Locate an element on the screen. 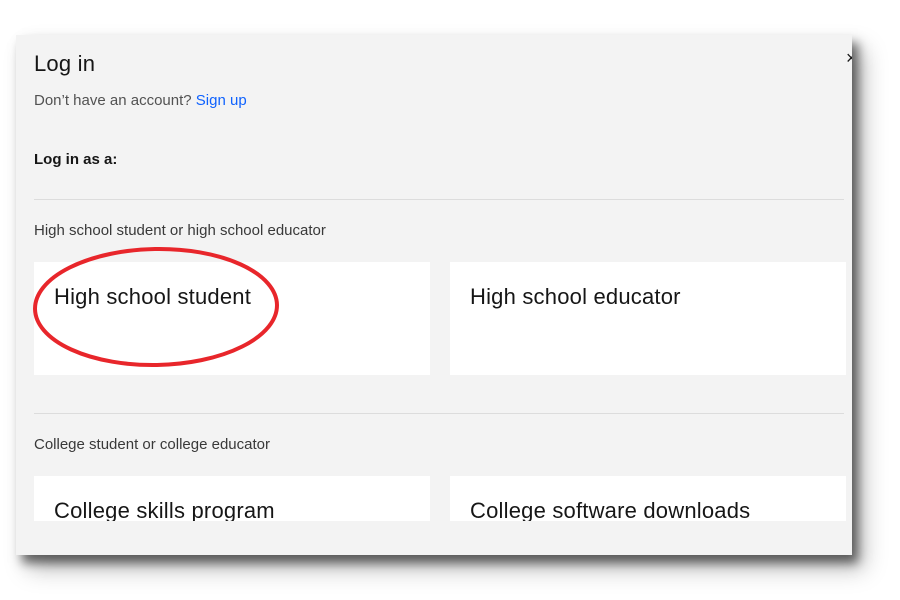 Image resolution: width=900 pixels, height=600 pixels. tile-label: College skills program is located at coordinates (164, 509).